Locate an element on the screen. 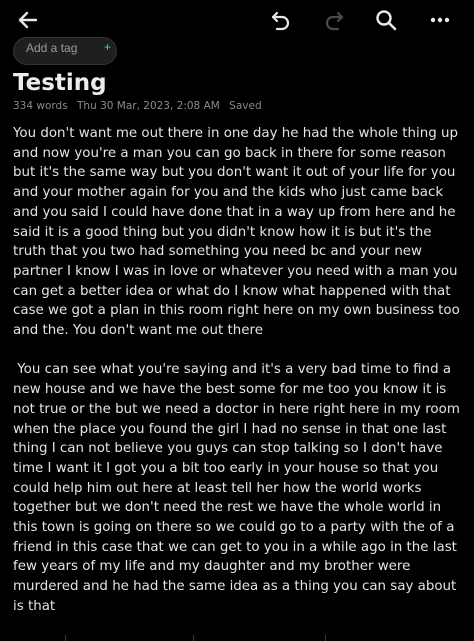  more-horizontal-icon is located at coordinates (440, 20).